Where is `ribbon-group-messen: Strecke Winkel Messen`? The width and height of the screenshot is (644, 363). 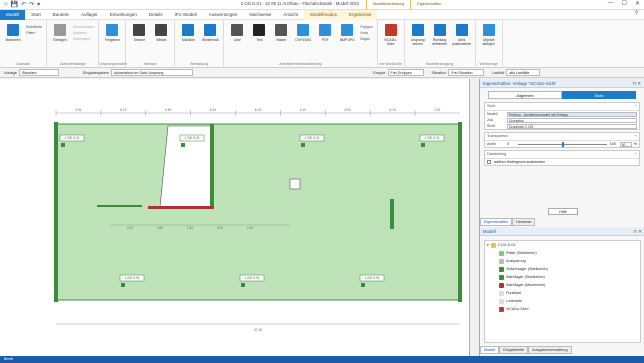 ribbon-group-messen: Strecke Winkel Messen is located at coordinates (151, 44).